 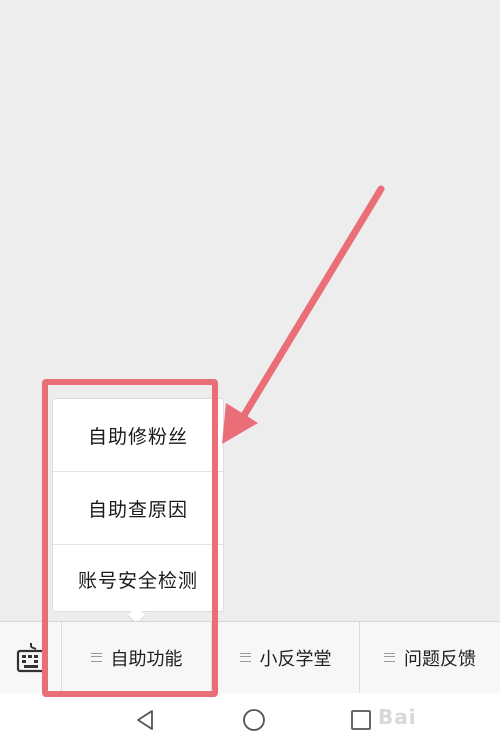 I want to click on tab-feedback: 问题反馈, so click(x=430, y=657).